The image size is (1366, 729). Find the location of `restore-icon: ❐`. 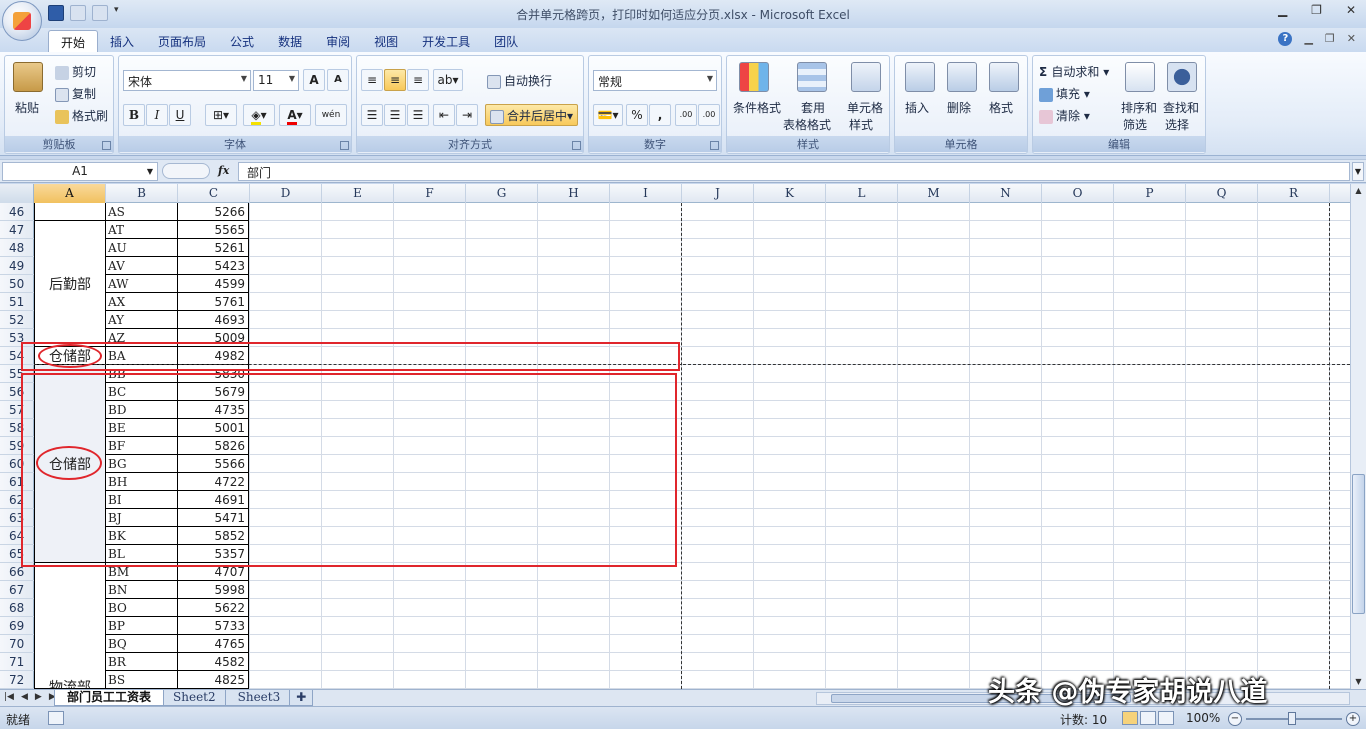

restore-icon: ❐ is located at coordinates (1316, 10).